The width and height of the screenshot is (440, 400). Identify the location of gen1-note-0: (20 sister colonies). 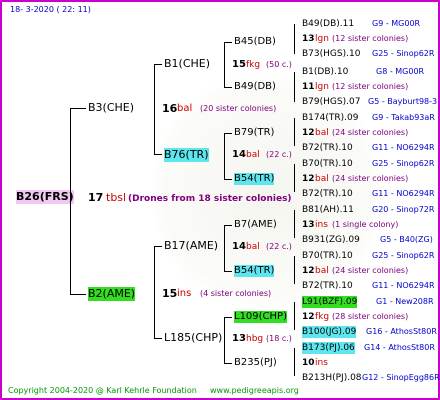
(238, 108).